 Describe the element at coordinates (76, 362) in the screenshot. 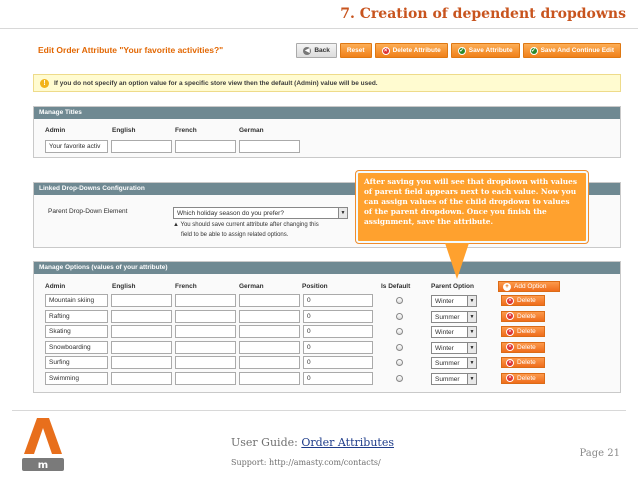

I see `option-admin-input: Surfing` at that location.